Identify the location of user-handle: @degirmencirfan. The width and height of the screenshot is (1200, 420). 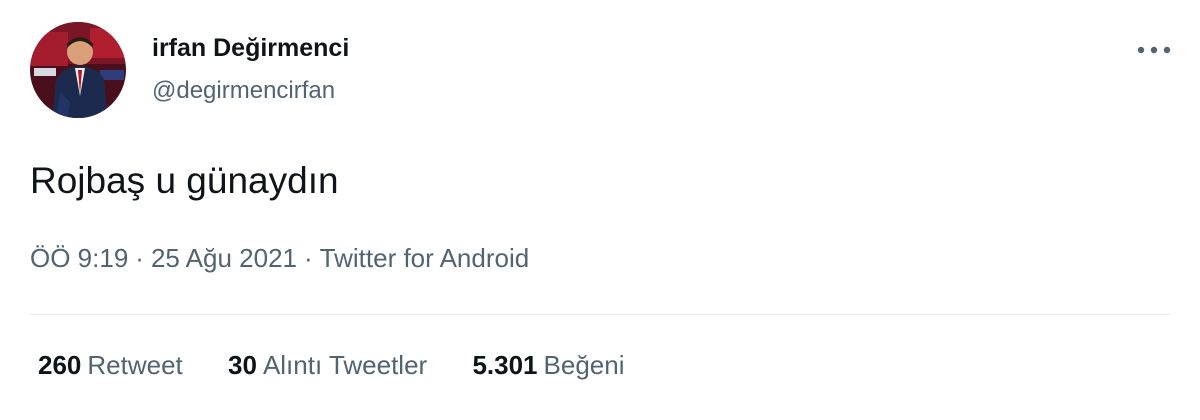
(243, 91).